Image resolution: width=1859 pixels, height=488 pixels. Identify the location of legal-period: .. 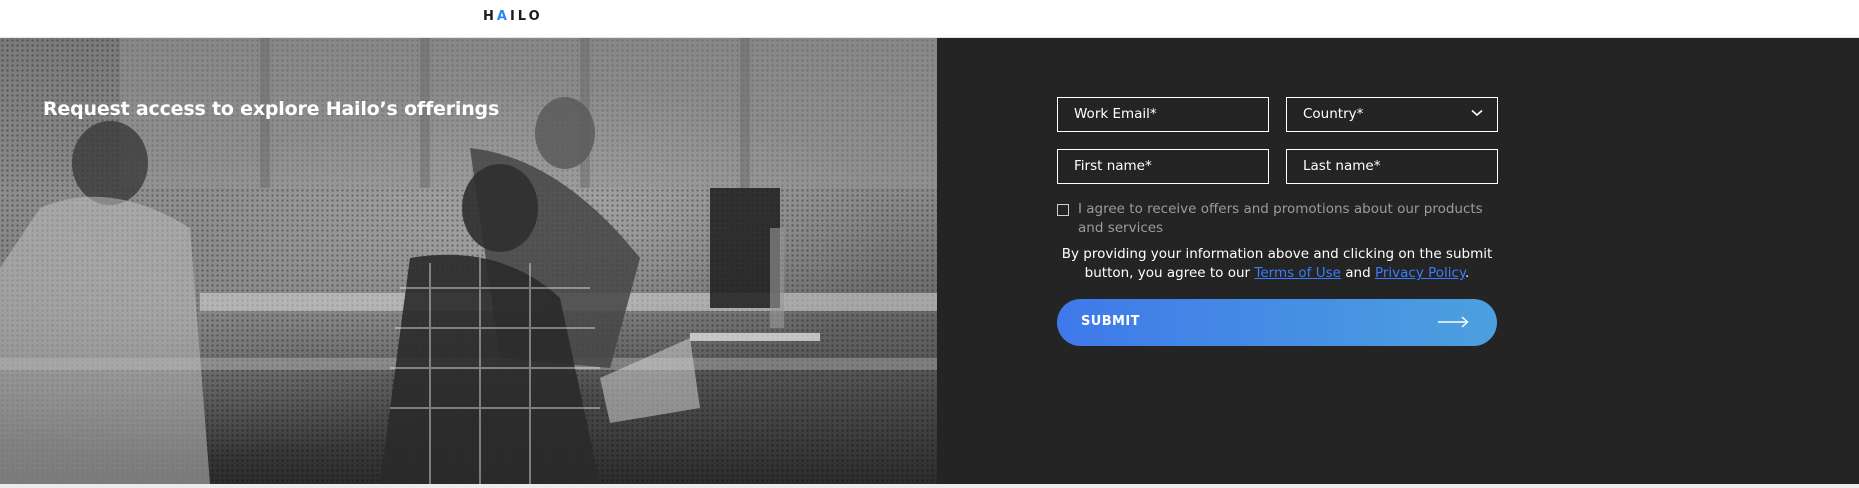
(1467, 273).